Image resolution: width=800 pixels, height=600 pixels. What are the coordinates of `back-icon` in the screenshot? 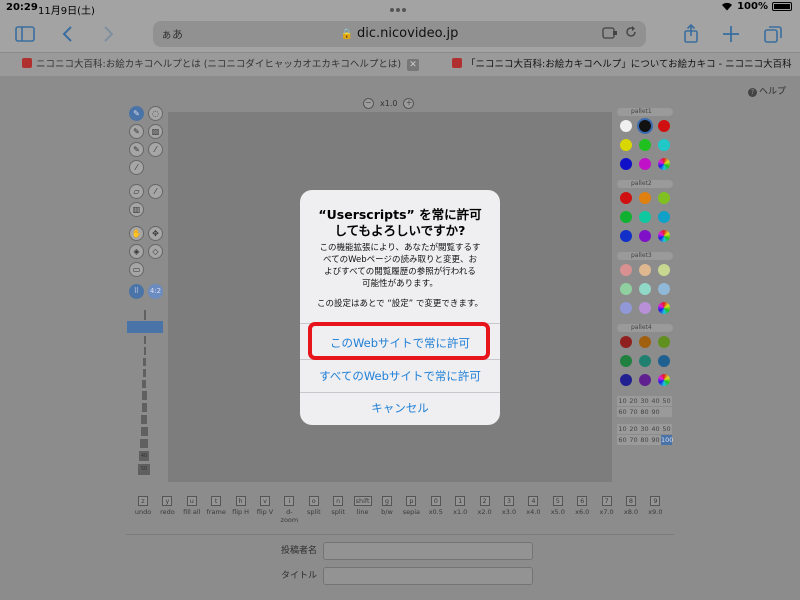 It's located at (69, 34).